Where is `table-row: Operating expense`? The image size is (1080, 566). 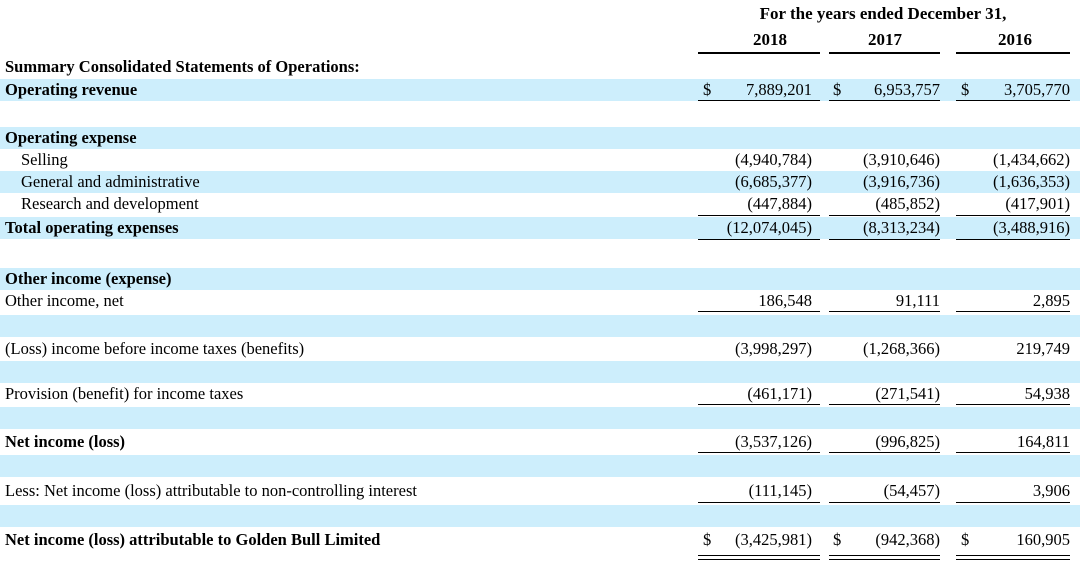
table-row: Operating expense is located at coordinates (540, 138).